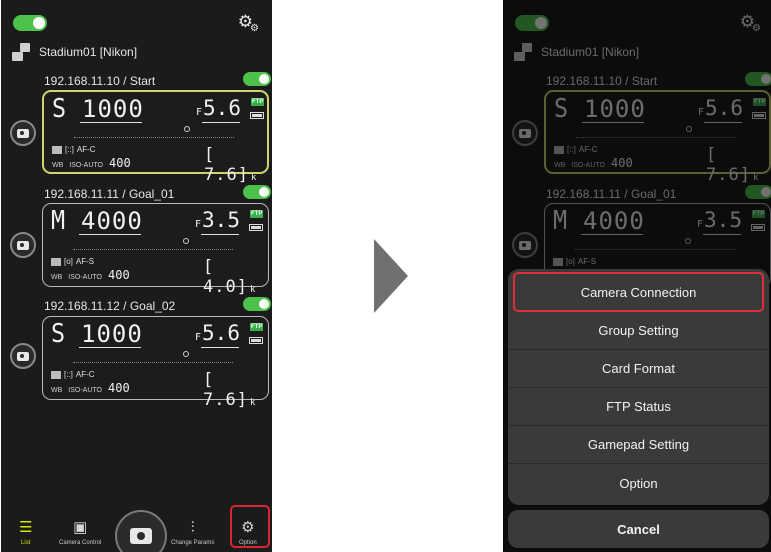 This screenshot has height=552, width=771. What do you see at coordinates (638, 445) in the screenshot?
I see `menu-item-gamepad-setting: Gamepad Setting` at bounding box center [638, 445].